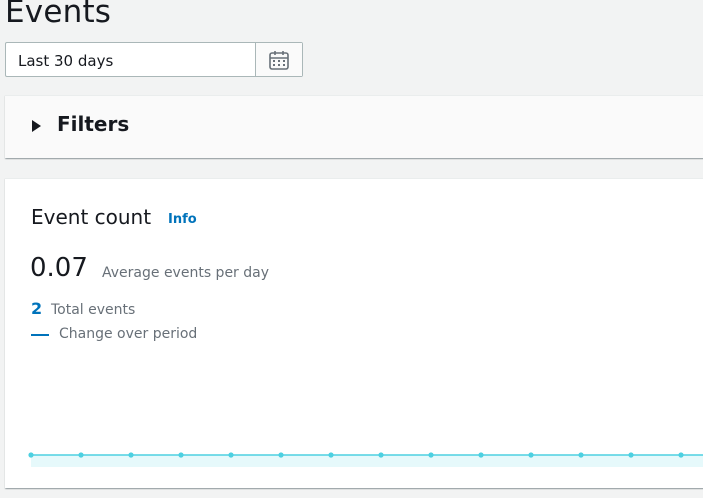 This screenshot has height=498, width=703. Describe the element at coordinates (186, 273) in the screenshot. I see `average-events-label: Average events per day` at that location.